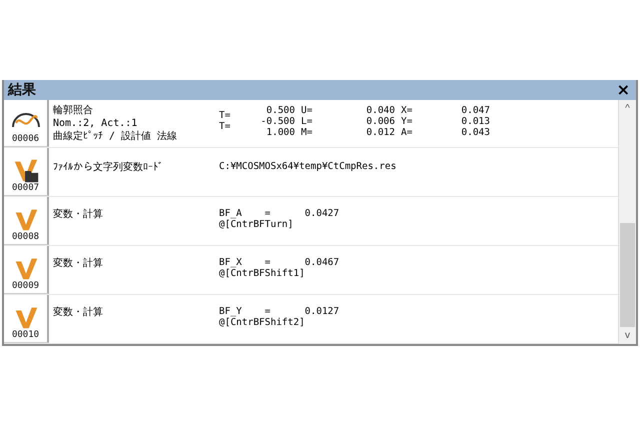  Describe the element at coordinates (115, 136) in the screenshot. I see `step-description: 曲線定ﾋﾟｯﾁ / 設計値 法線` at that location.